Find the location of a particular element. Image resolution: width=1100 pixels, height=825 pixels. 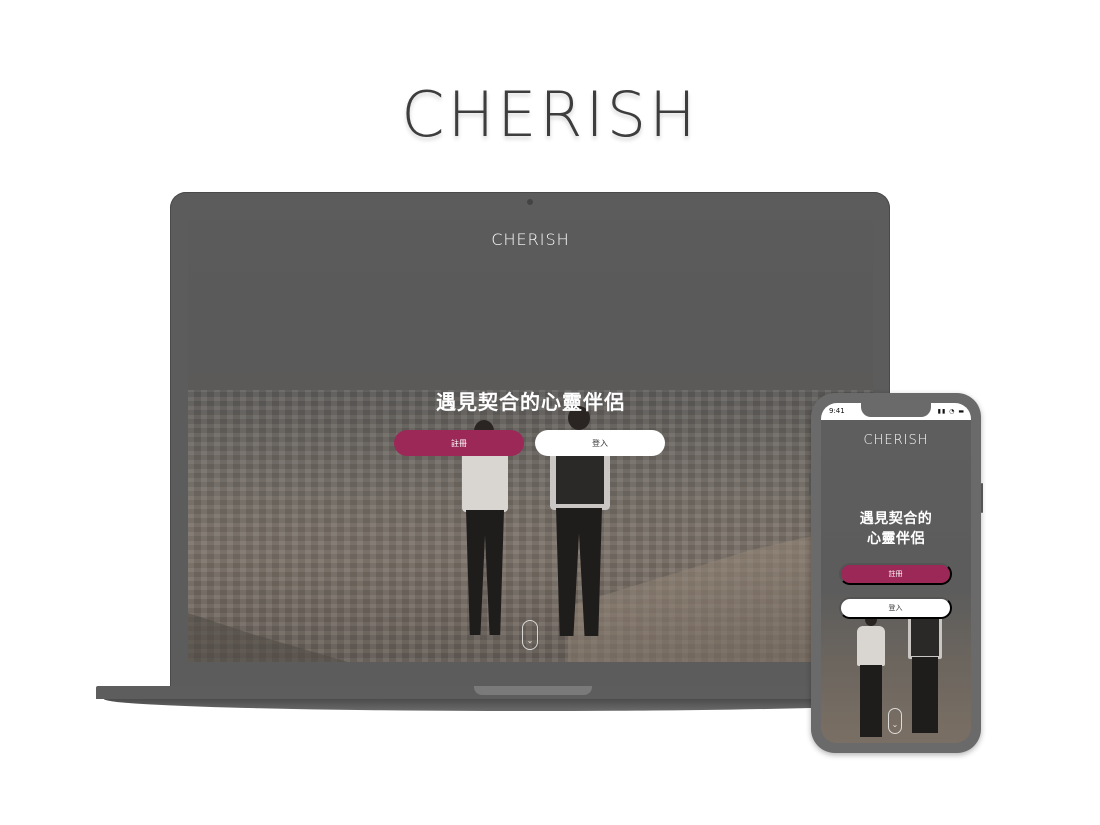

mobile-hero-title-line1: 遇見契合的 is located at coordinates (896, 519).